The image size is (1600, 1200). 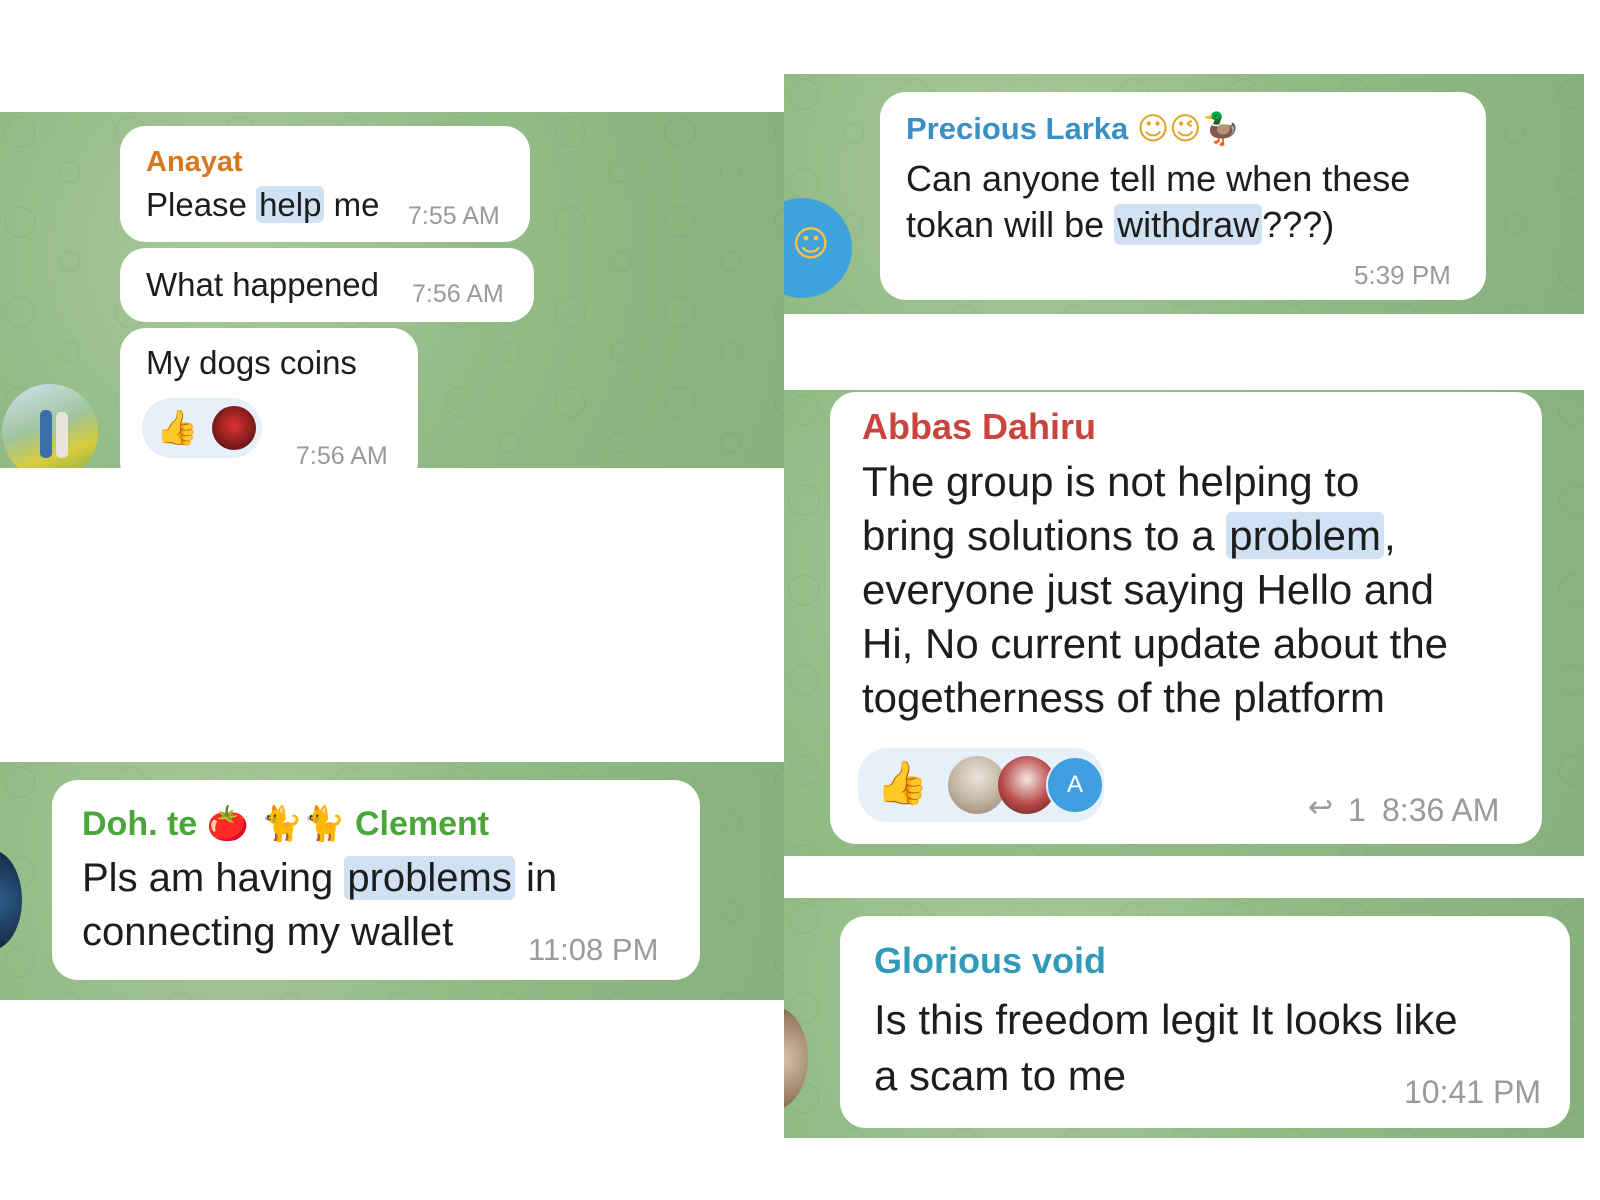 I want to click on message-text: Please help me, so click(x=262, y=205).